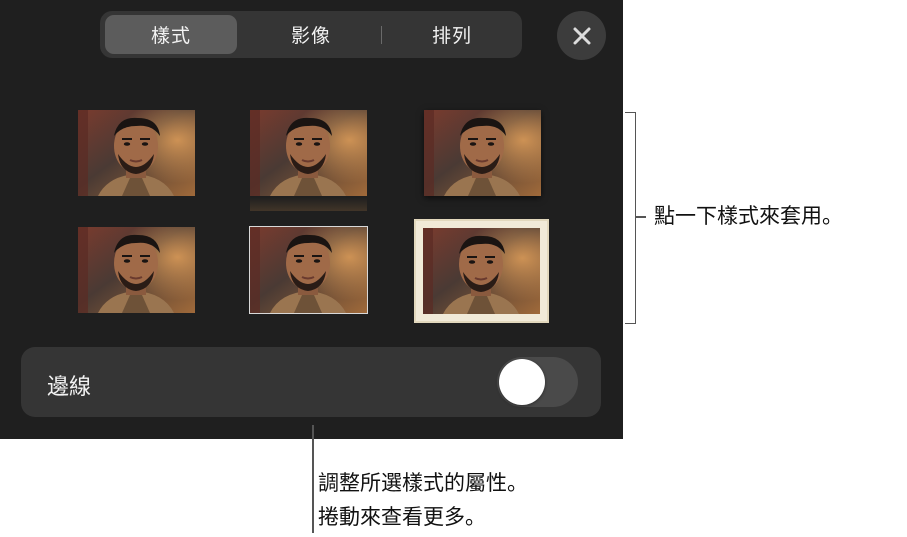  Describe the element at coordinates (69, 387) in the screenshot. I see `border-label: 邊線` at that location.